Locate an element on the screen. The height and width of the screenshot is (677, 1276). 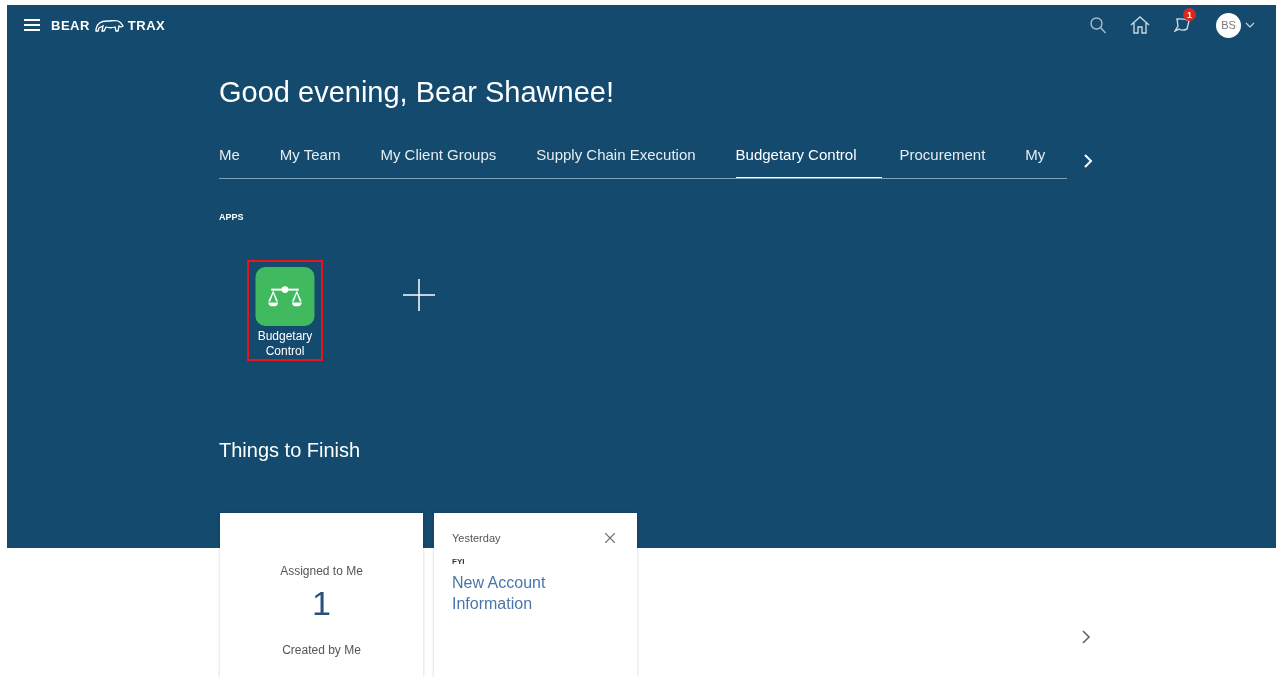
scales-icon is located at coordinates (285, 296).